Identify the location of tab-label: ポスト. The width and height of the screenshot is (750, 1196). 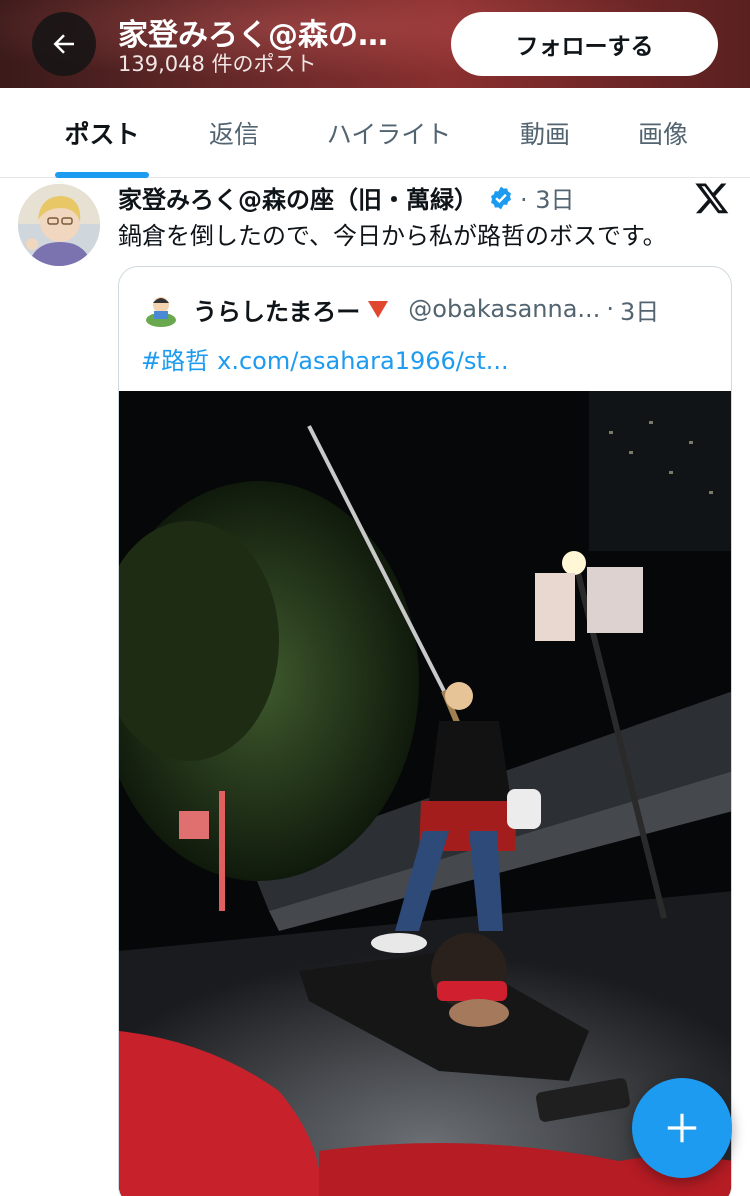
(102, 134).